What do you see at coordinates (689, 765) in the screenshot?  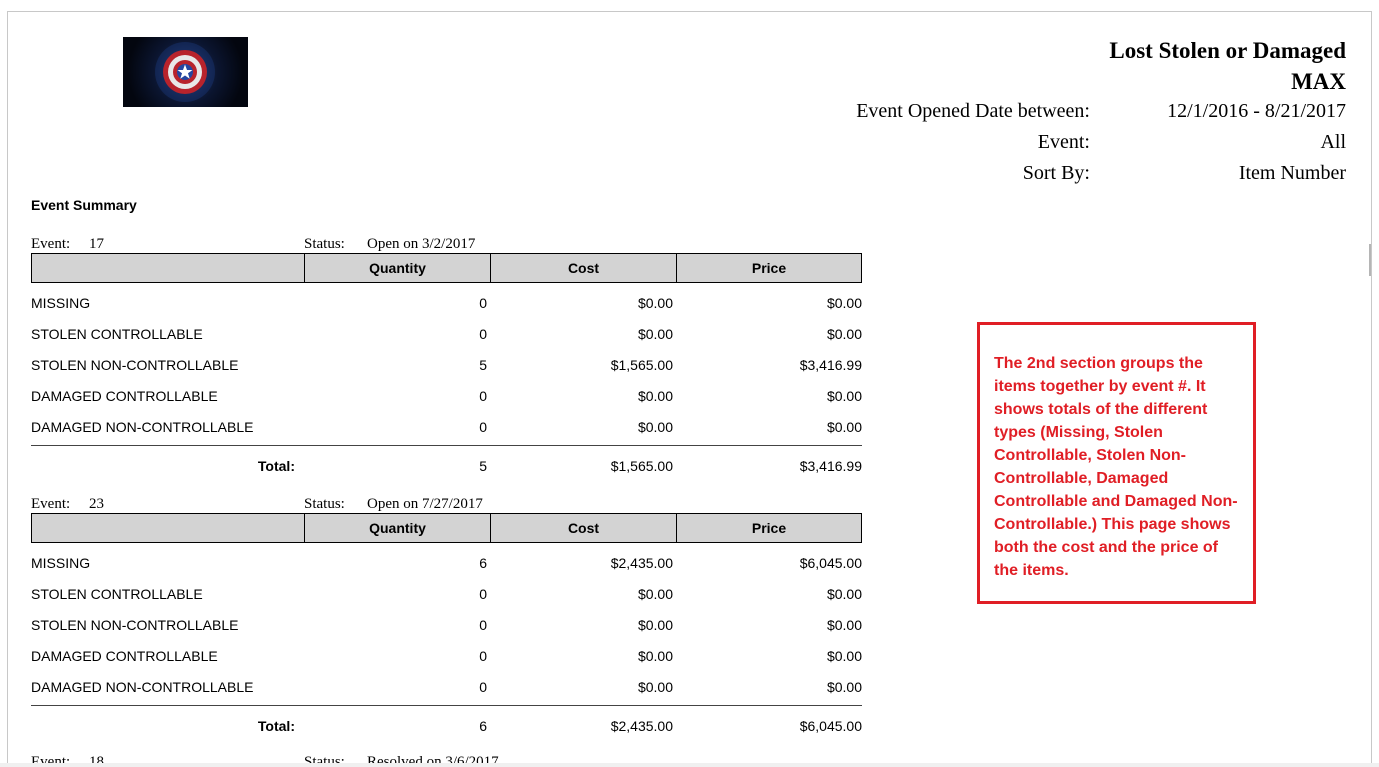 I see `viewer-bottom-edge` at bounding box center [689, 765].